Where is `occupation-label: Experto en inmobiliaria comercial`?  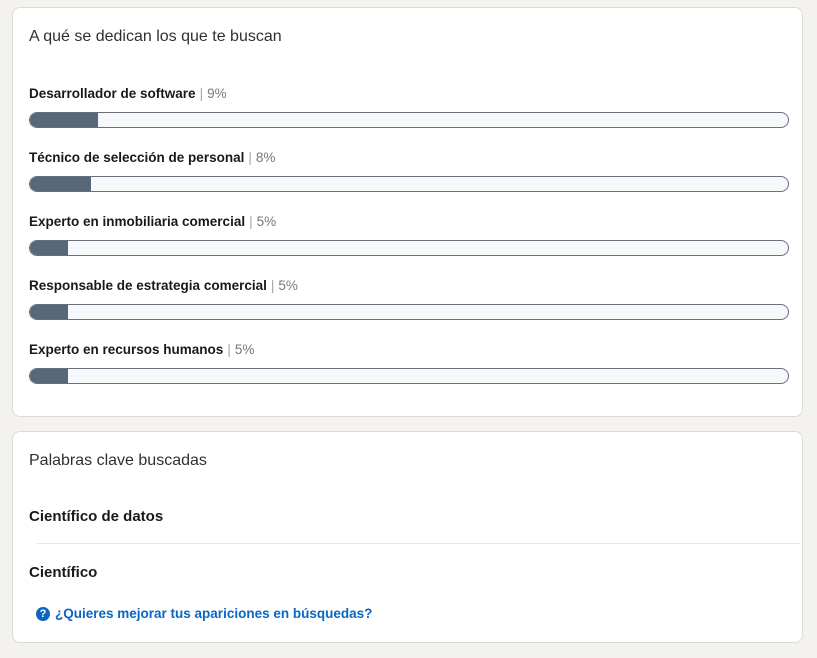
occupation-label: Experto en inmobiliaria comercial is located at coordinates (137, 221).